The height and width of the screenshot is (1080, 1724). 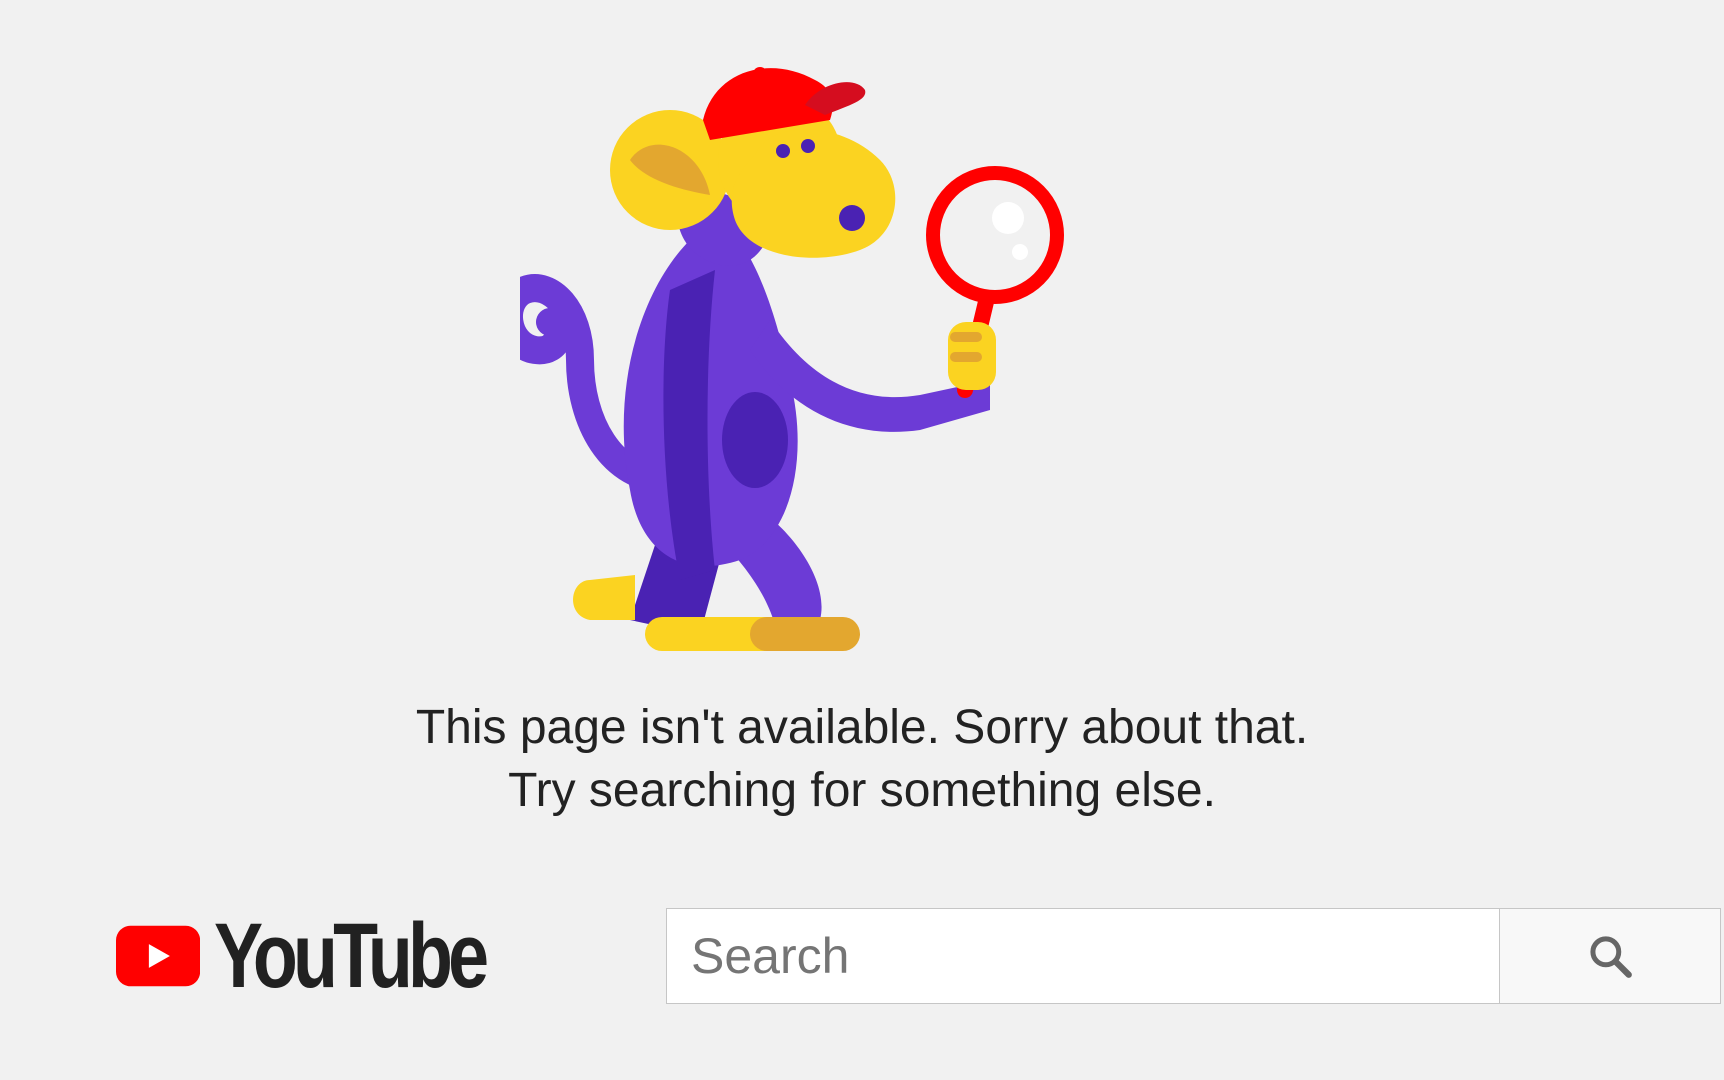 I want to click on error-message-line2: Try searching for something else., so click(x=862, y=790).